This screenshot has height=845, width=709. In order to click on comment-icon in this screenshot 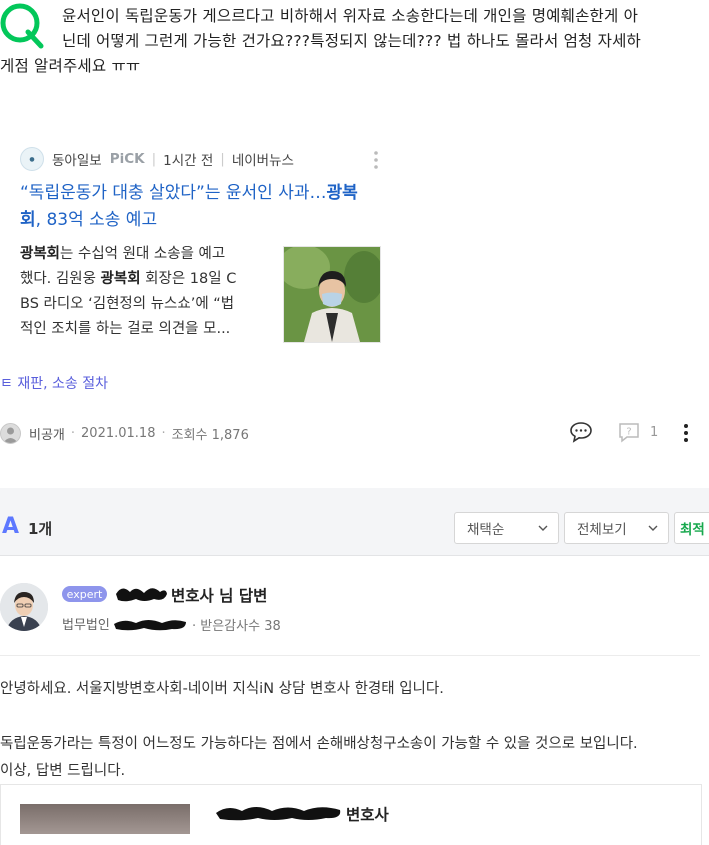, I will do `click(581, 432)`.